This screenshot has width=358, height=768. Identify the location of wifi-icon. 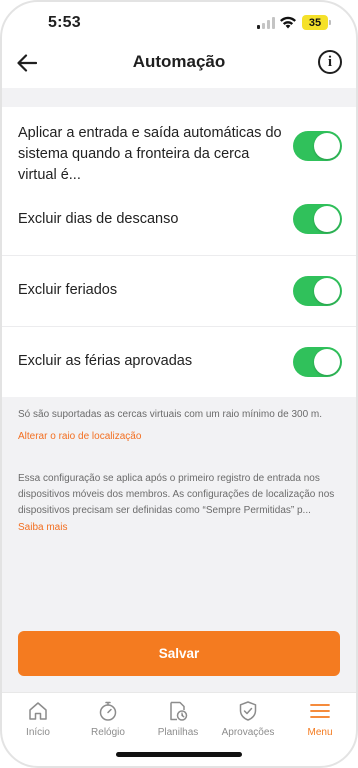
(288, 22).